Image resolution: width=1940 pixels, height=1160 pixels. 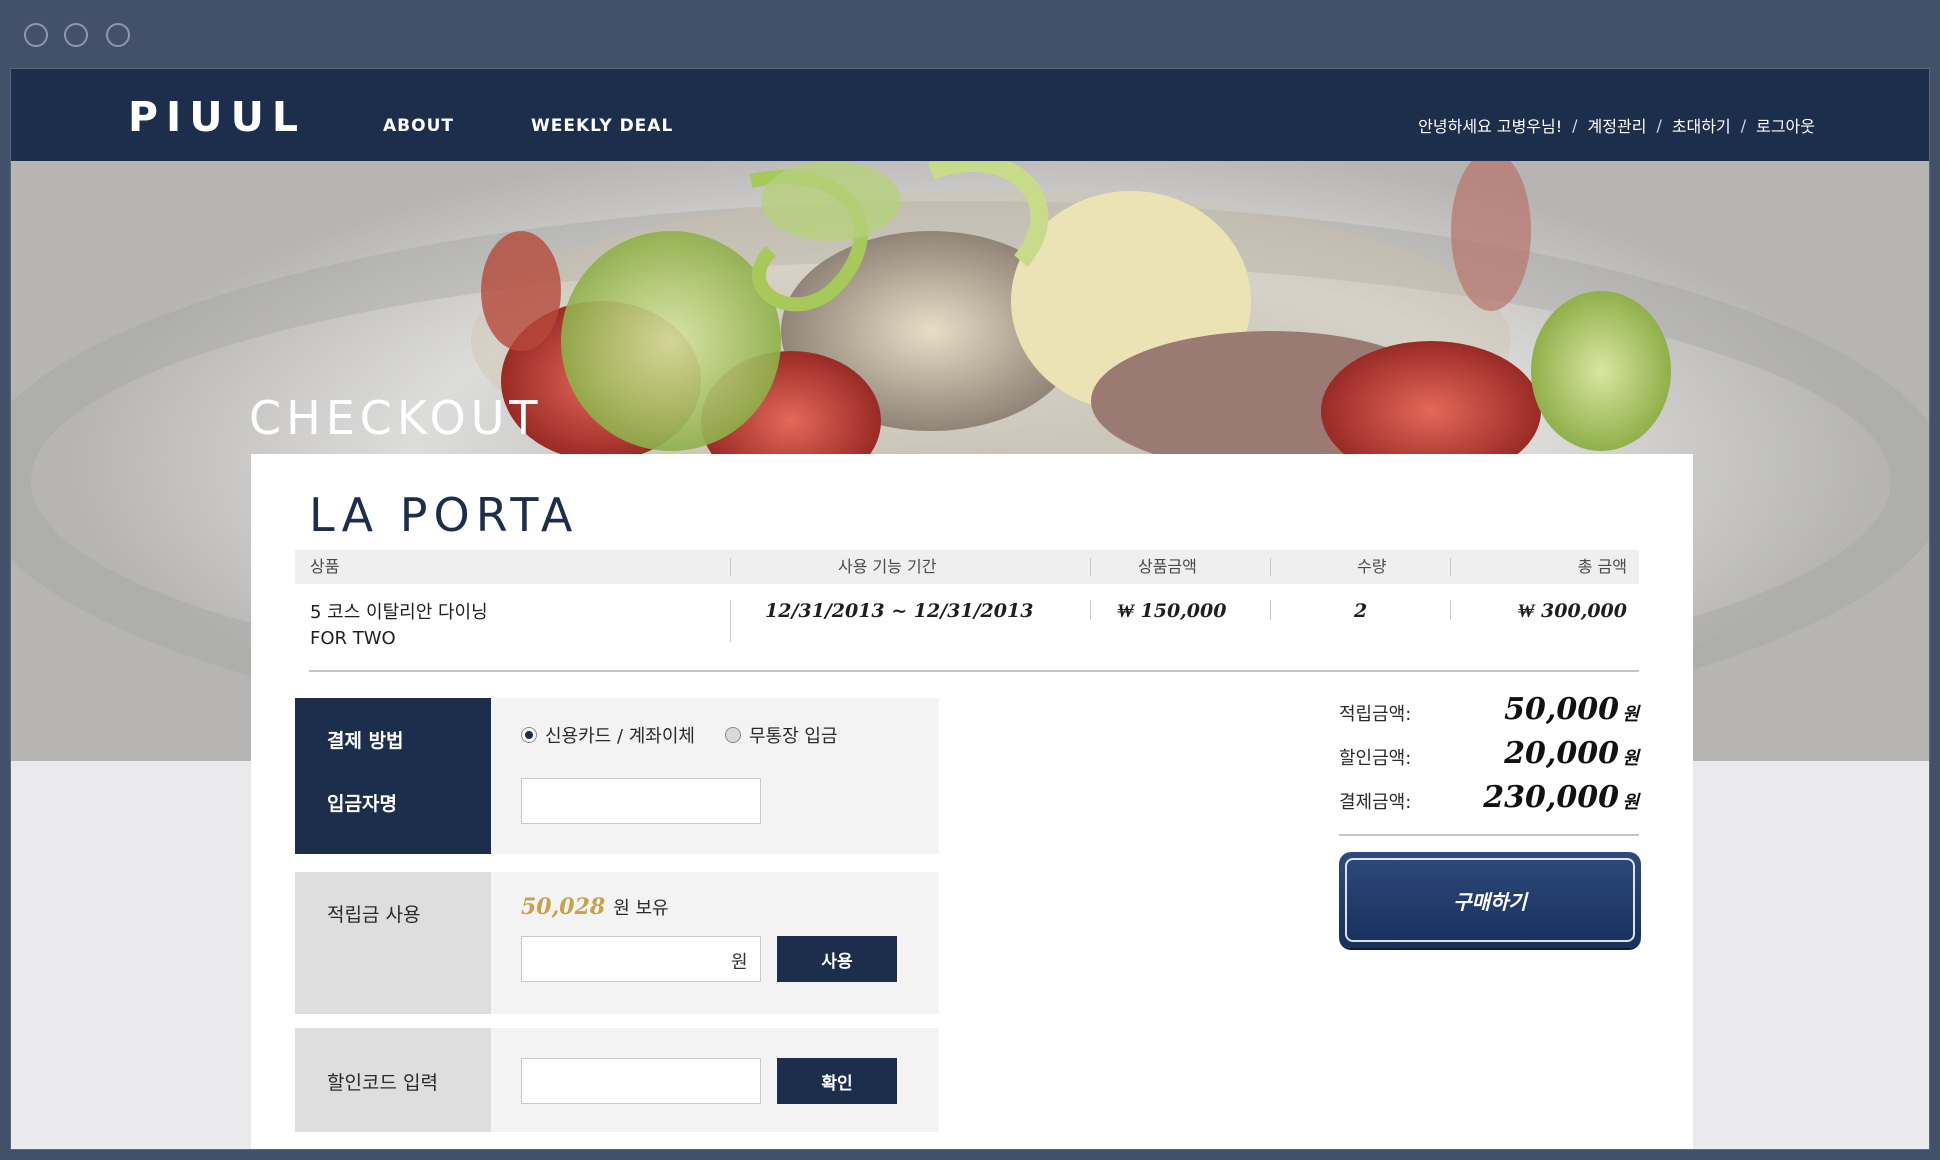 What do you see at coordinates (1701, 125) in the screenshot?
I see `invite-link: 초대하기` at bounding box center [1701, 125].